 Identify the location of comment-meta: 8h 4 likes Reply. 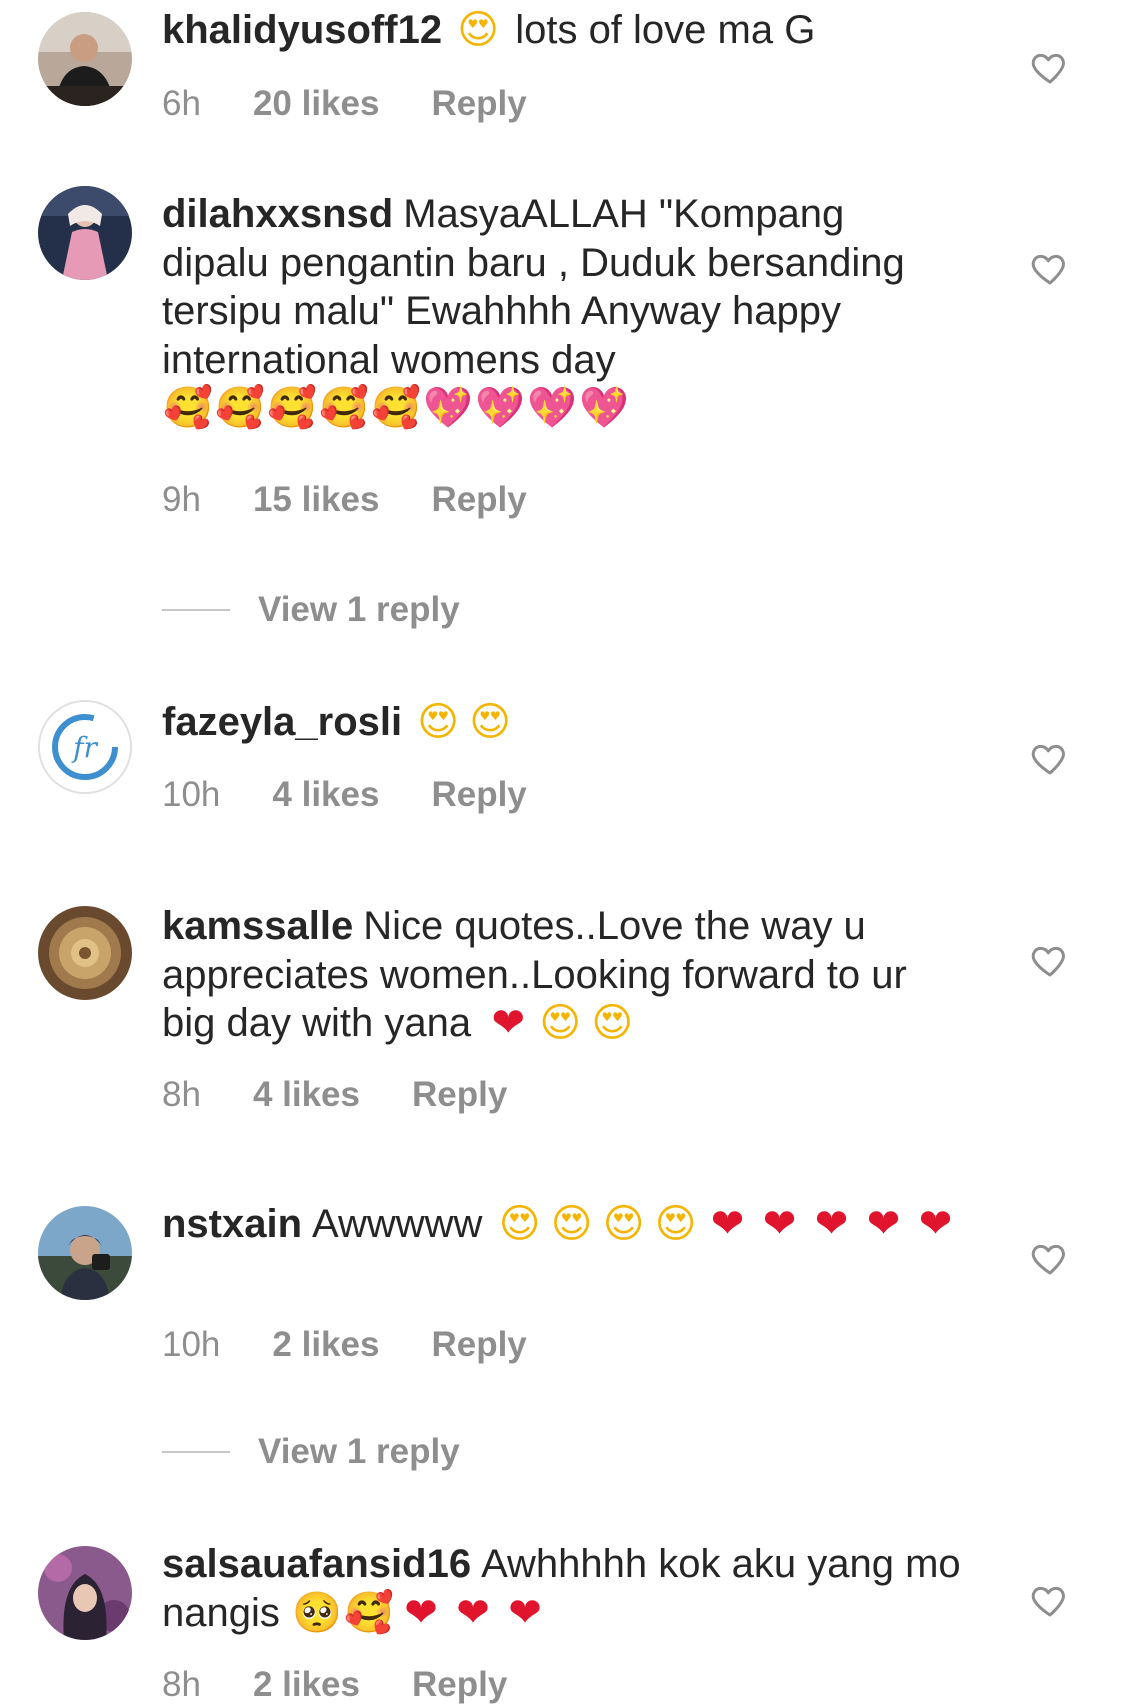
(334, 1095).